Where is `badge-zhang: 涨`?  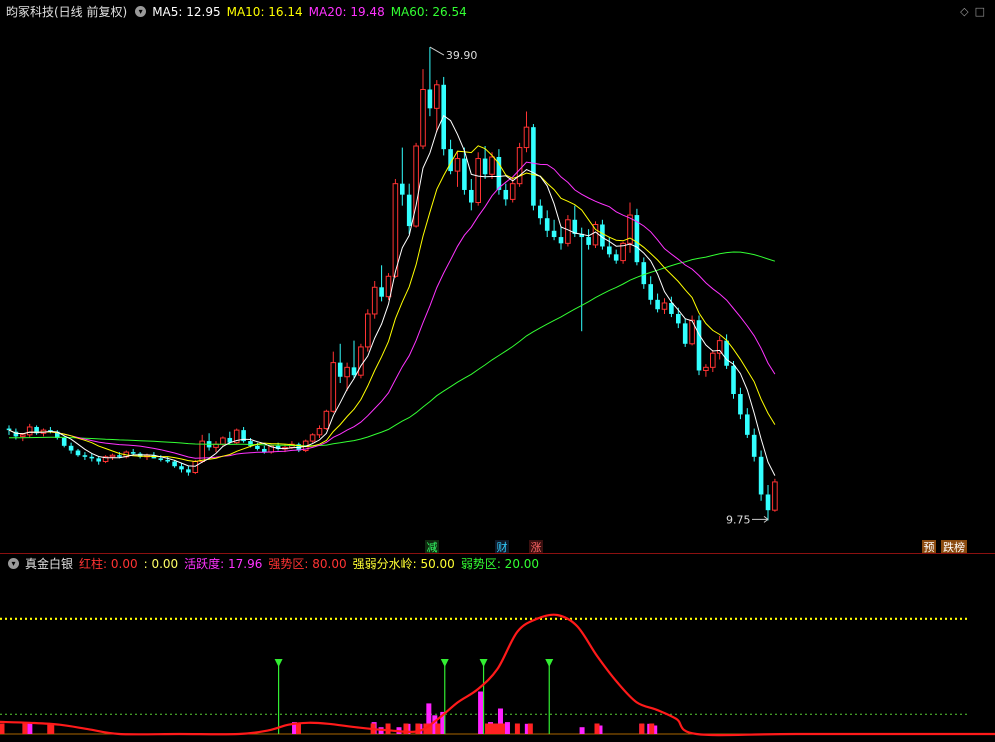
badge-zhang: 涨 is located at coordinates (536, 547).